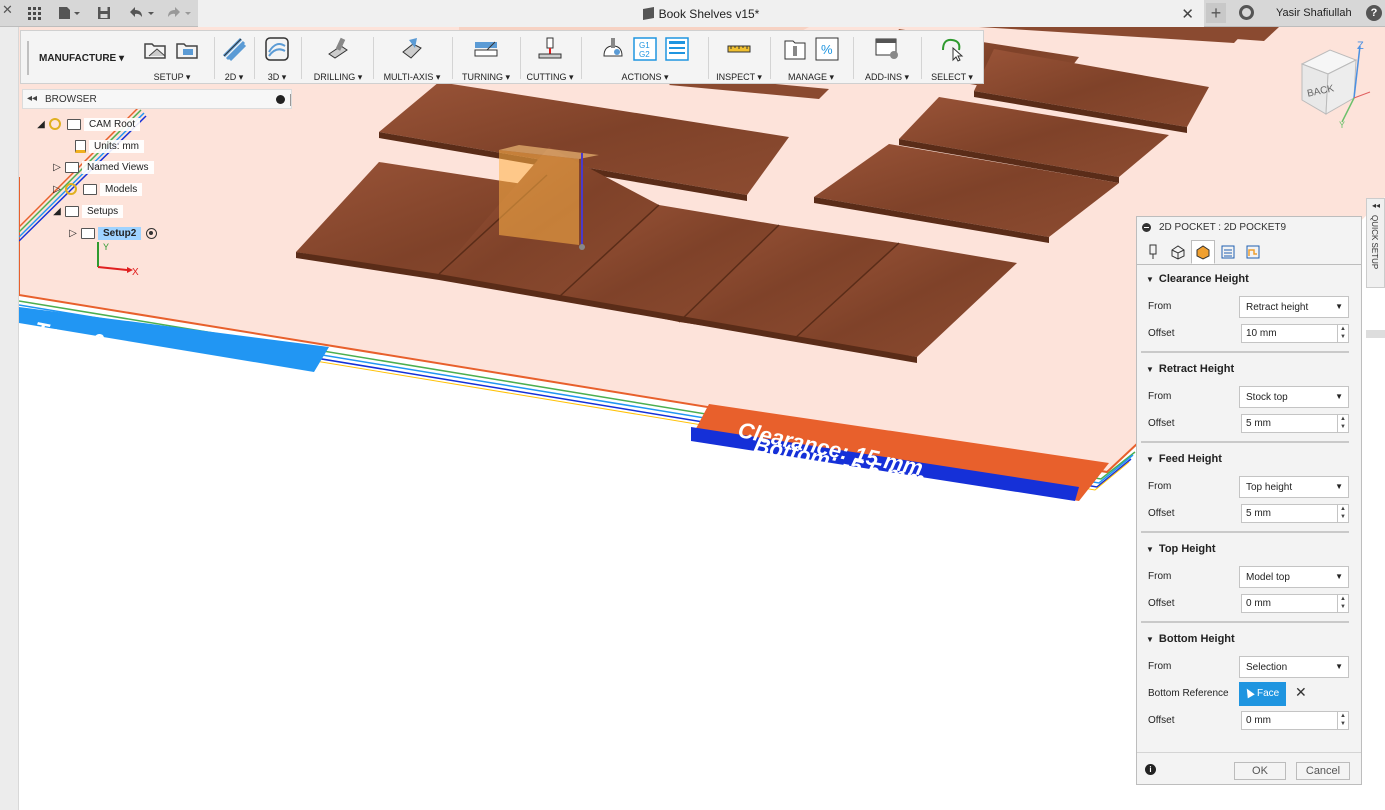 The width and height of the screenshot is (1385, 810). I want to click on clear-selection-icon: ✕, so click(1301, 692).